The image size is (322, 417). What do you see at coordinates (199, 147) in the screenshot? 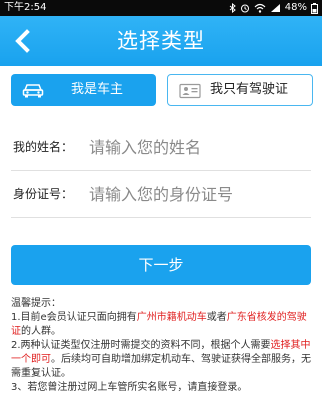
I see `name-input` at bounding box center [199, 147].